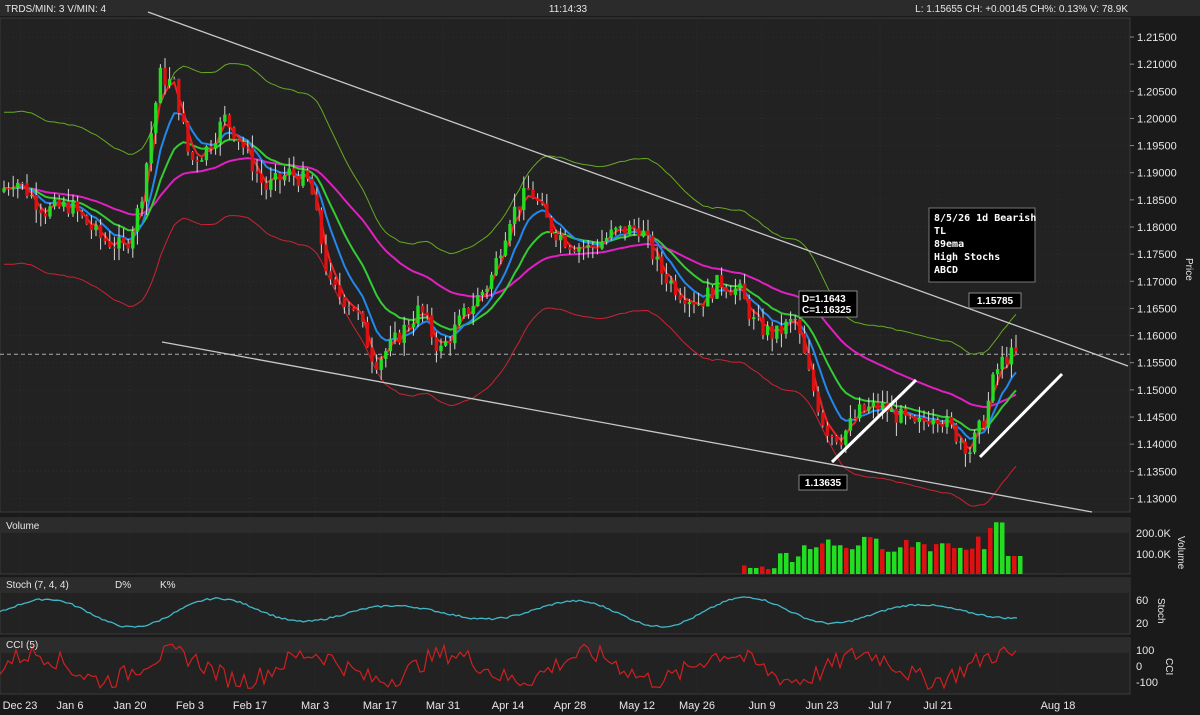 This screenshot has width=1200, height=715. What do you see at coordinates (637, 706) in the screenshot?
I see `date-tick-label: May 12` at bounding box center [637, 706].